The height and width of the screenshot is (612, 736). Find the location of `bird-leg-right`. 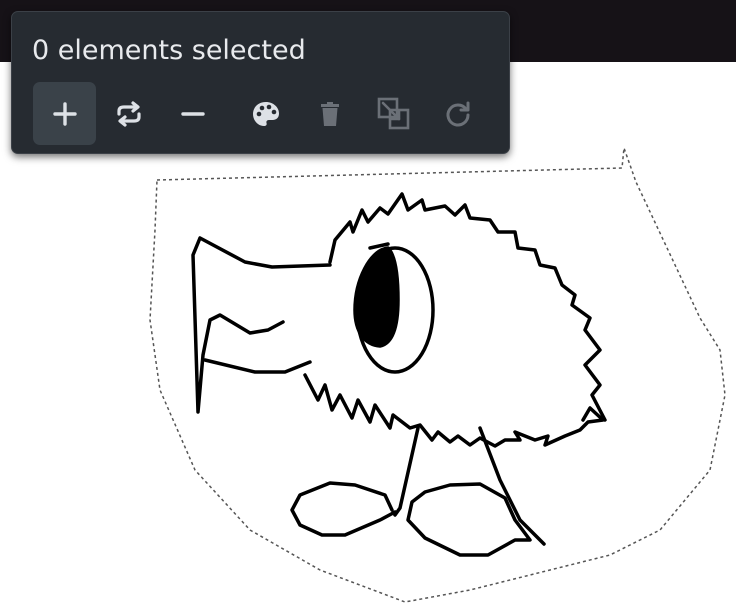

bird-leg-right is located at coordinates (512, 486).